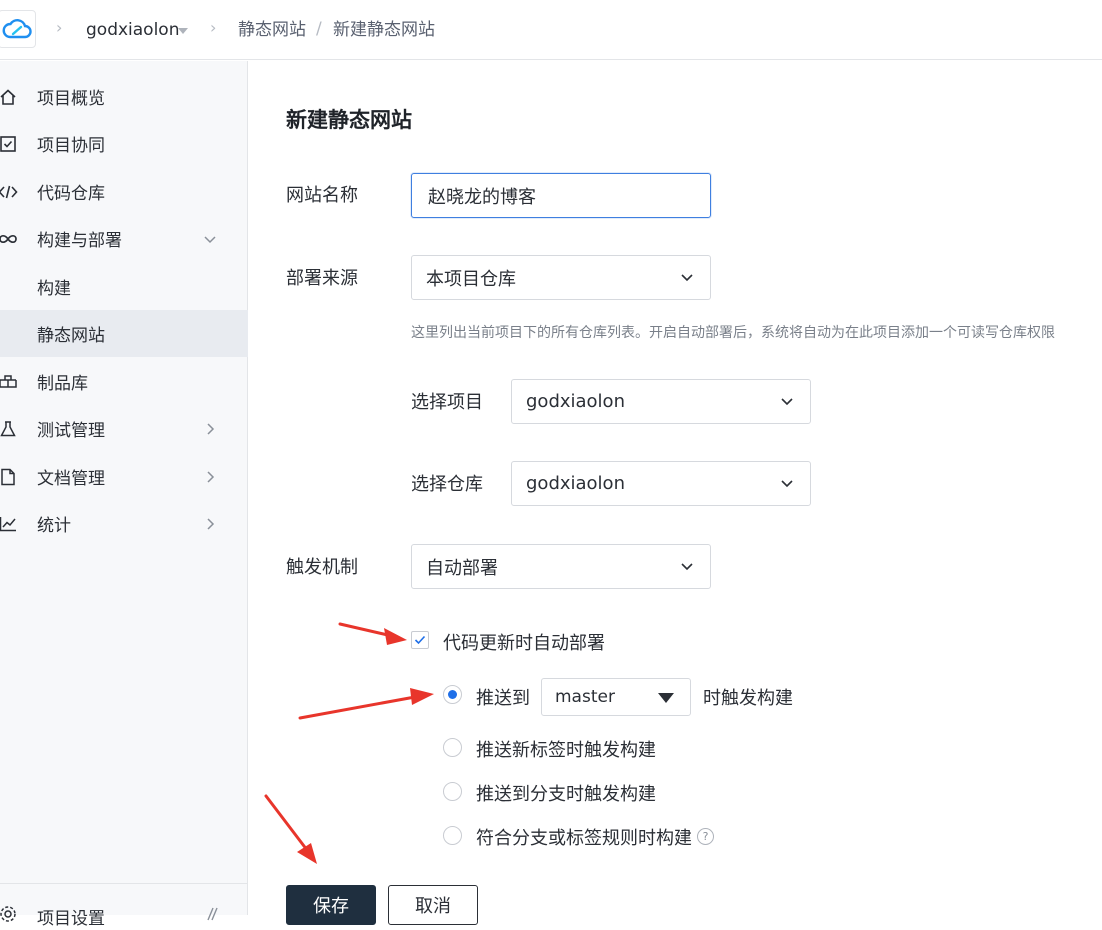 The width and height of the screenshot is (1102, 930). I want to click on sidebar-footer: 项目设置, so click(123, 906).